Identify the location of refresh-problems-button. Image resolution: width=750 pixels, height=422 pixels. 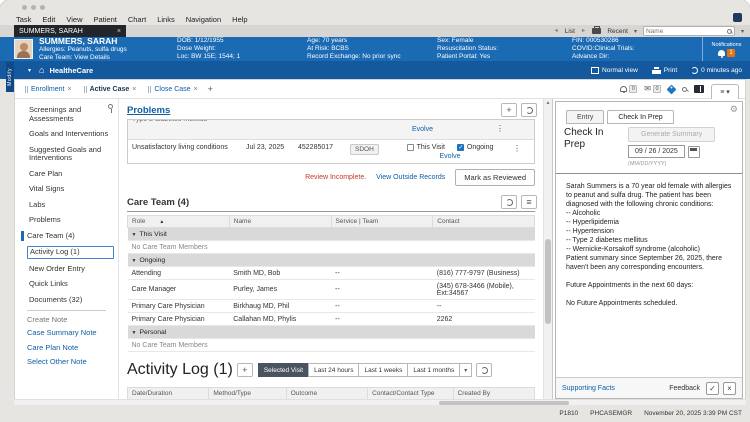
(529, 110).